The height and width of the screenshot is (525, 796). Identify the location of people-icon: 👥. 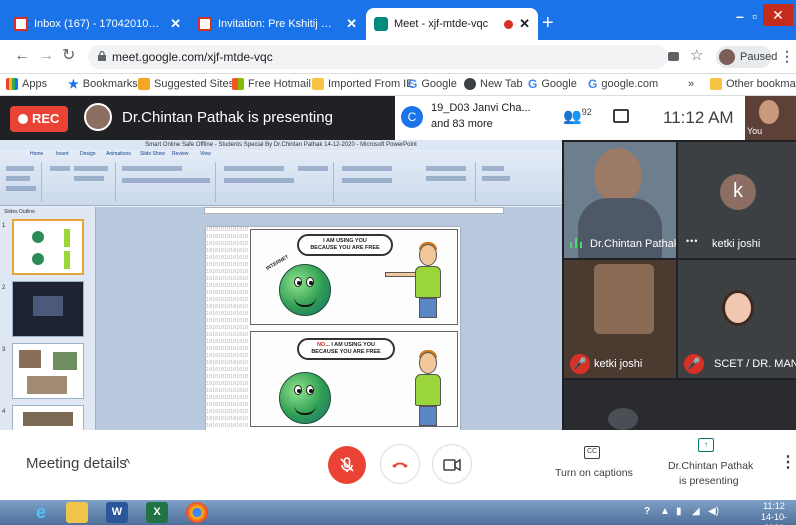
(572, 116).